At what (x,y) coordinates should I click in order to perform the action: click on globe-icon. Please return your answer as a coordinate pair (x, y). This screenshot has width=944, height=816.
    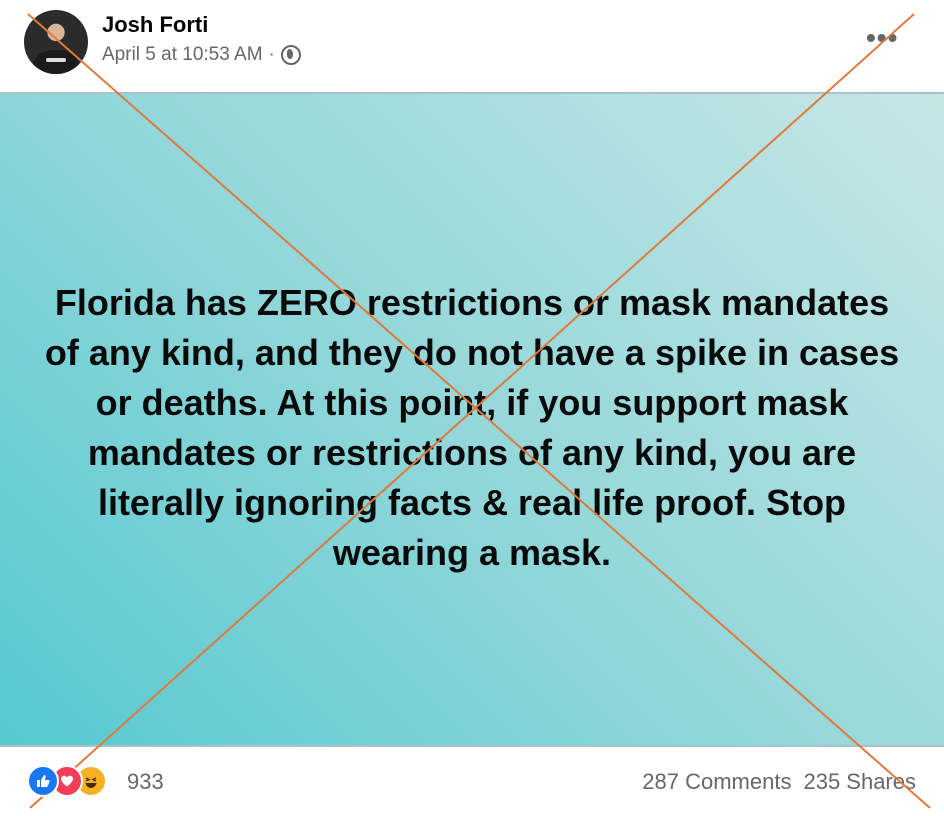
    Looking at the image, I should click on (290, 55).